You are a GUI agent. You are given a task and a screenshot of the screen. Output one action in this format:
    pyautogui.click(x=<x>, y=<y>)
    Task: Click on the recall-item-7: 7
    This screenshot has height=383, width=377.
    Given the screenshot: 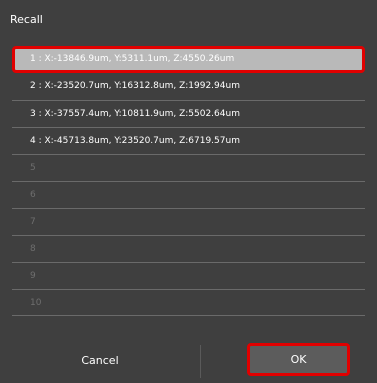 What is the action you would take?
    pyautogui.click(x=188, y=221)
    